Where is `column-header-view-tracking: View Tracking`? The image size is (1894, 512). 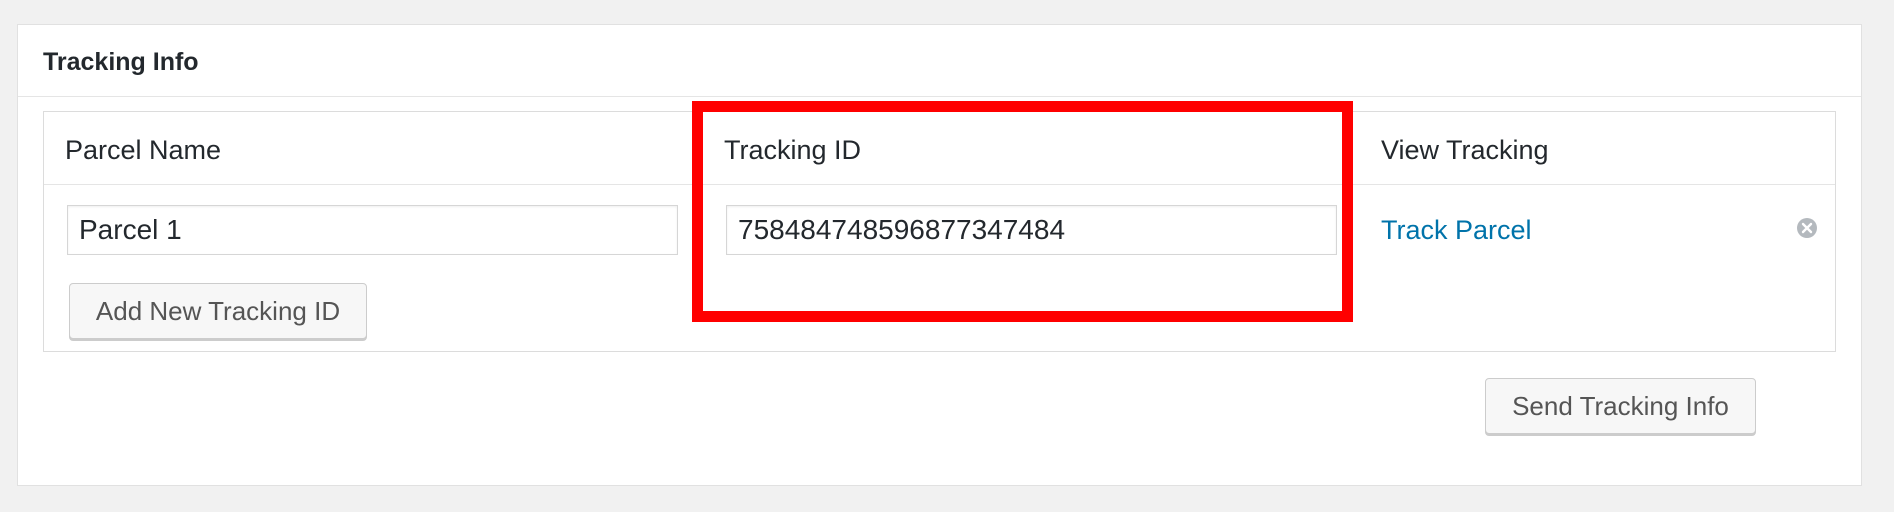
column-header-view-tracking: View Tracking is located at coordinates (1465, 150).